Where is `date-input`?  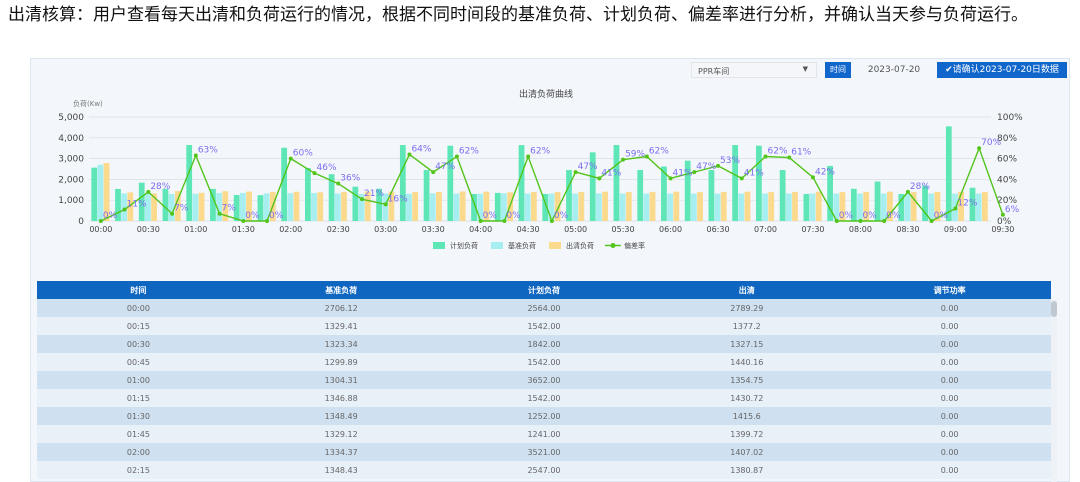 date-input is located at coordinates (894, 70).